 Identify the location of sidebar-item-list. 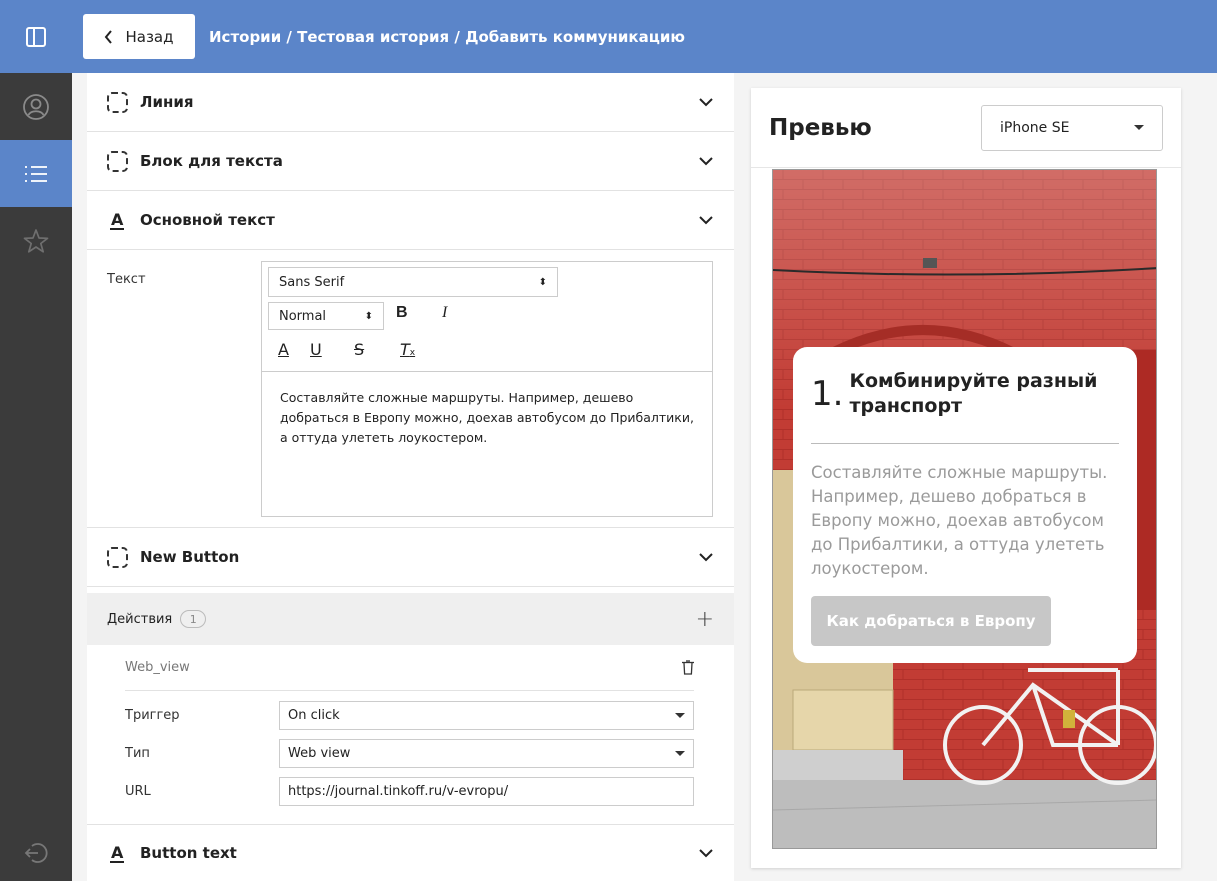
(36, 173).